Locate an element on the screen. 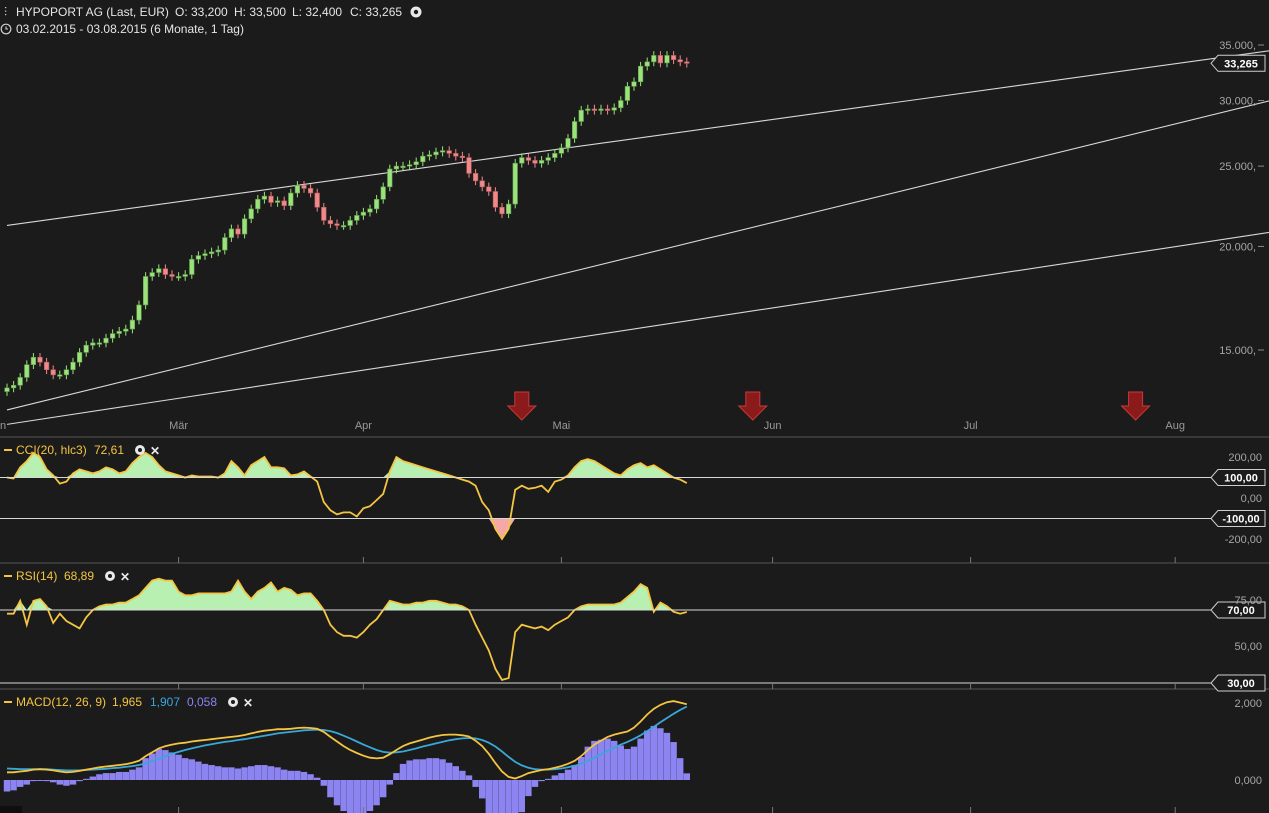  rsi-settings-icon is located at coordinates (110, 576).